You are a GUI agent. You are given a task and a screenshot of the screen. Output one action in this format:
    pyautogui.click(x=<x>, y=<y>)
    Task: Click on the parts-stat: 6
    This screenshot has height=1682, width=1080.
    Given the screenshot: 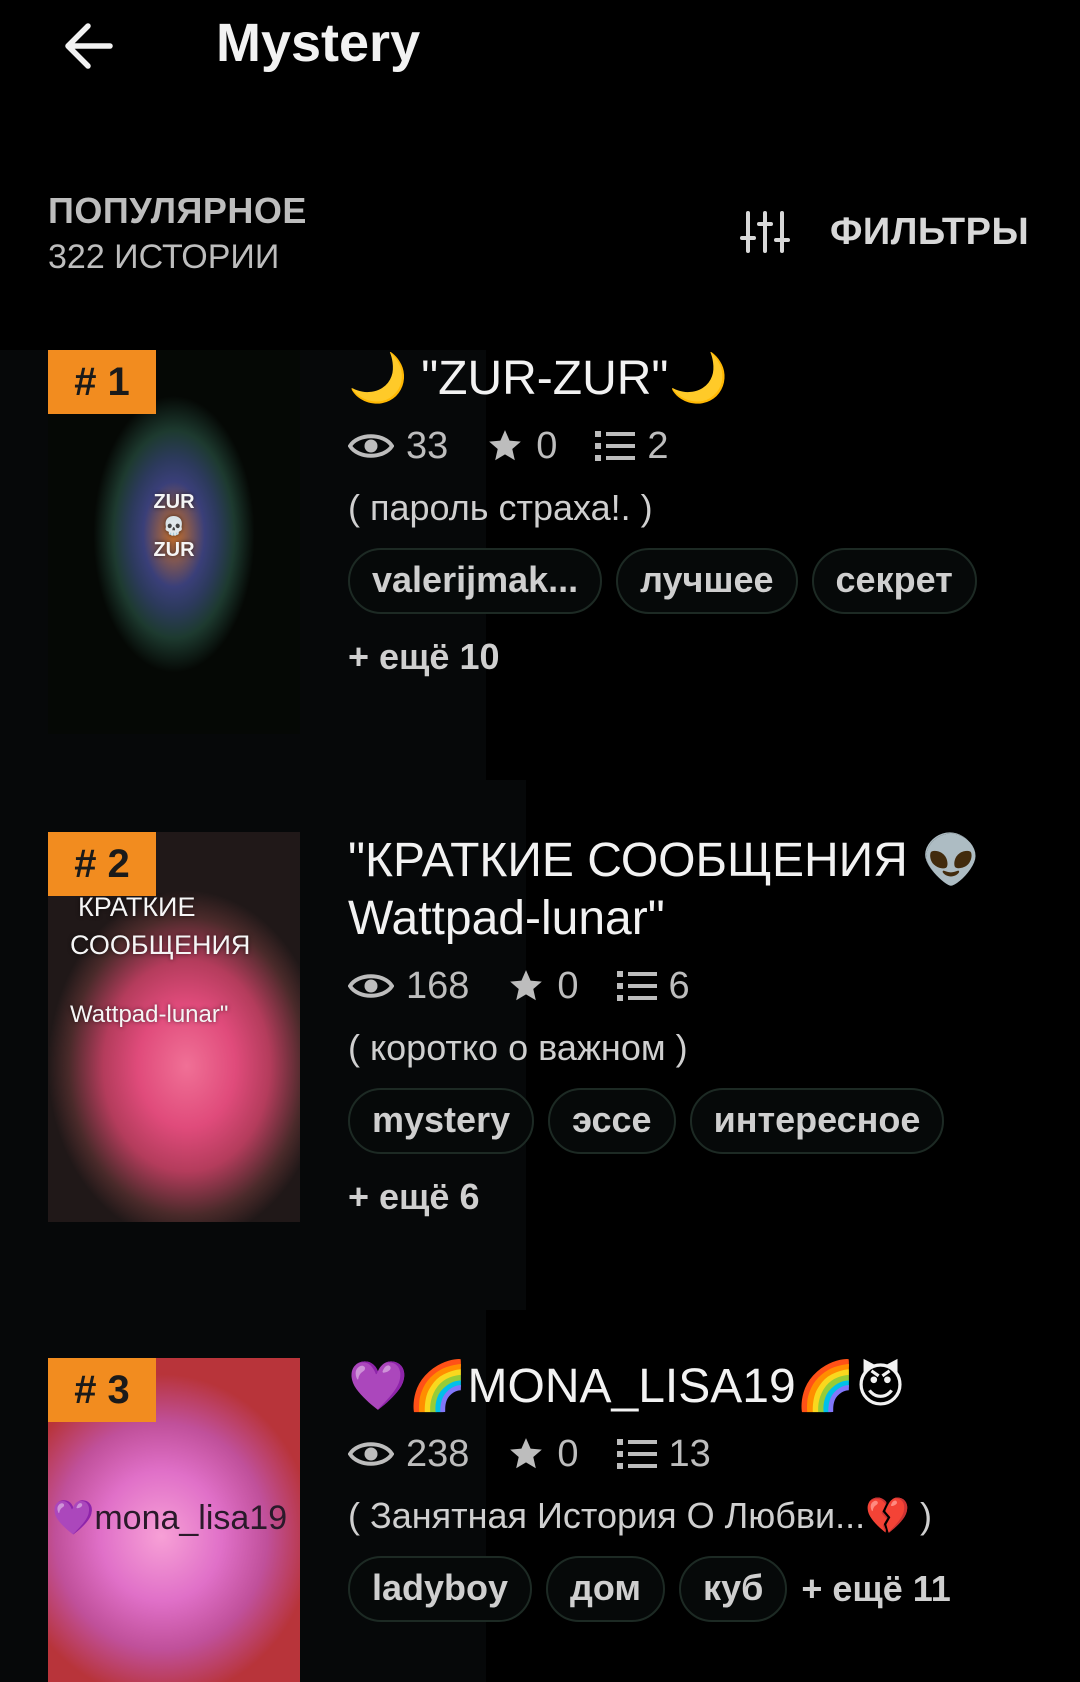 What is the action you would take?
    pyautogui.click(x=653, y=986)
    